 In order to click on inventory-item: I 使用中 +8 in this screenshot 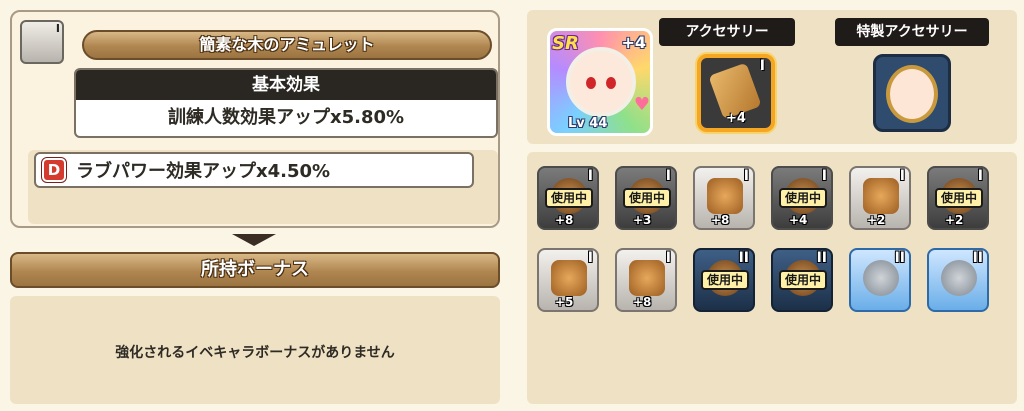, I will do `click(568, 198)`.